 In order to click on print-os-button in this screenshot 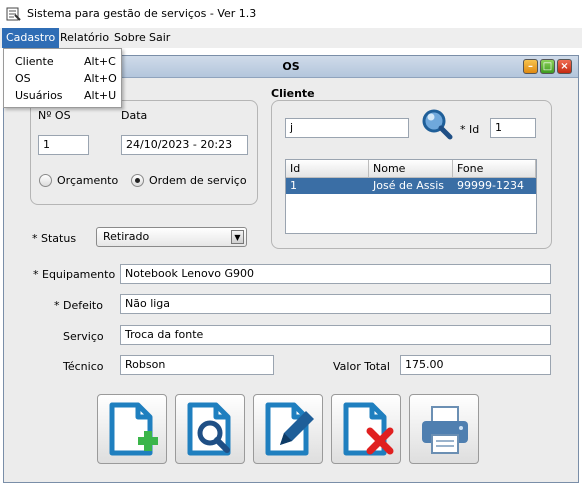, I will do `click(444, 429)`.